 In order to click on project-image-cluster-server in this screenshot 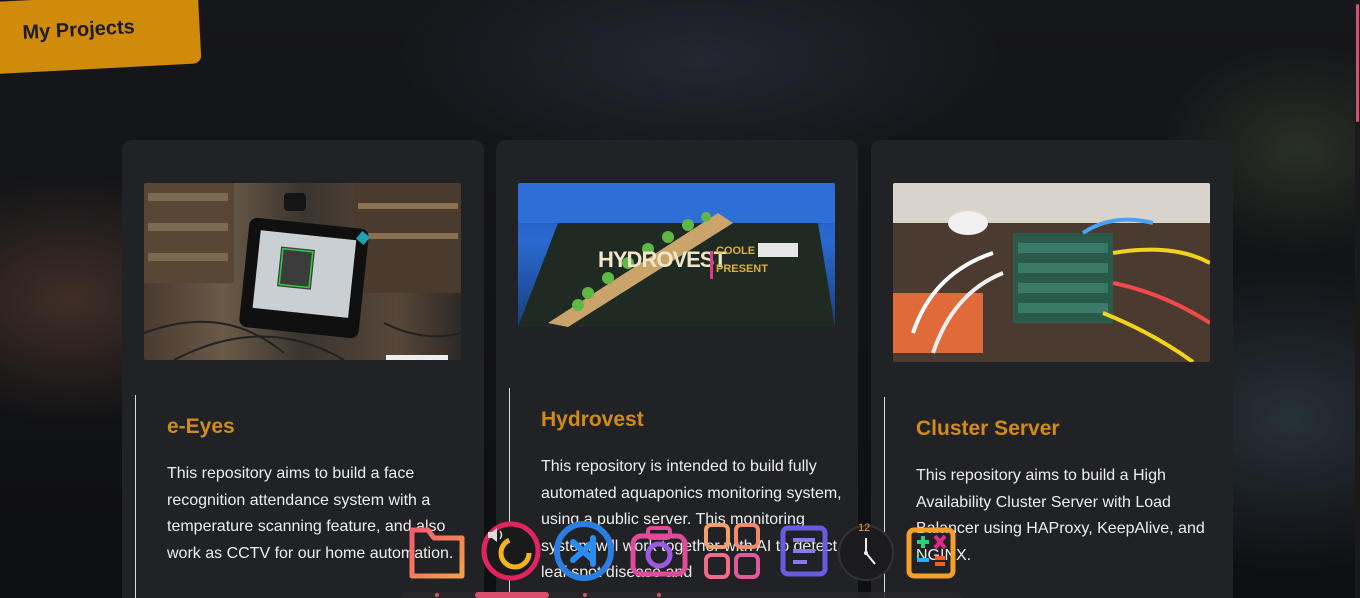, I will do `click(1051, 272)`.